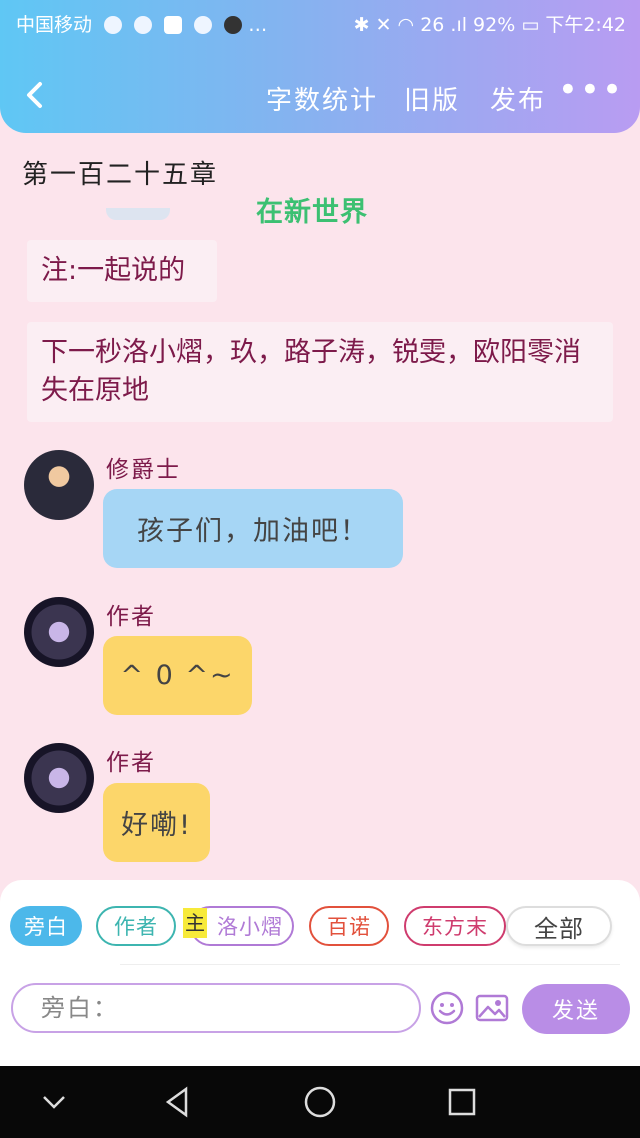 The width and height of the screenshot is (640, 1138). I want to click on triangle-back-icon, so click(176, 1102).